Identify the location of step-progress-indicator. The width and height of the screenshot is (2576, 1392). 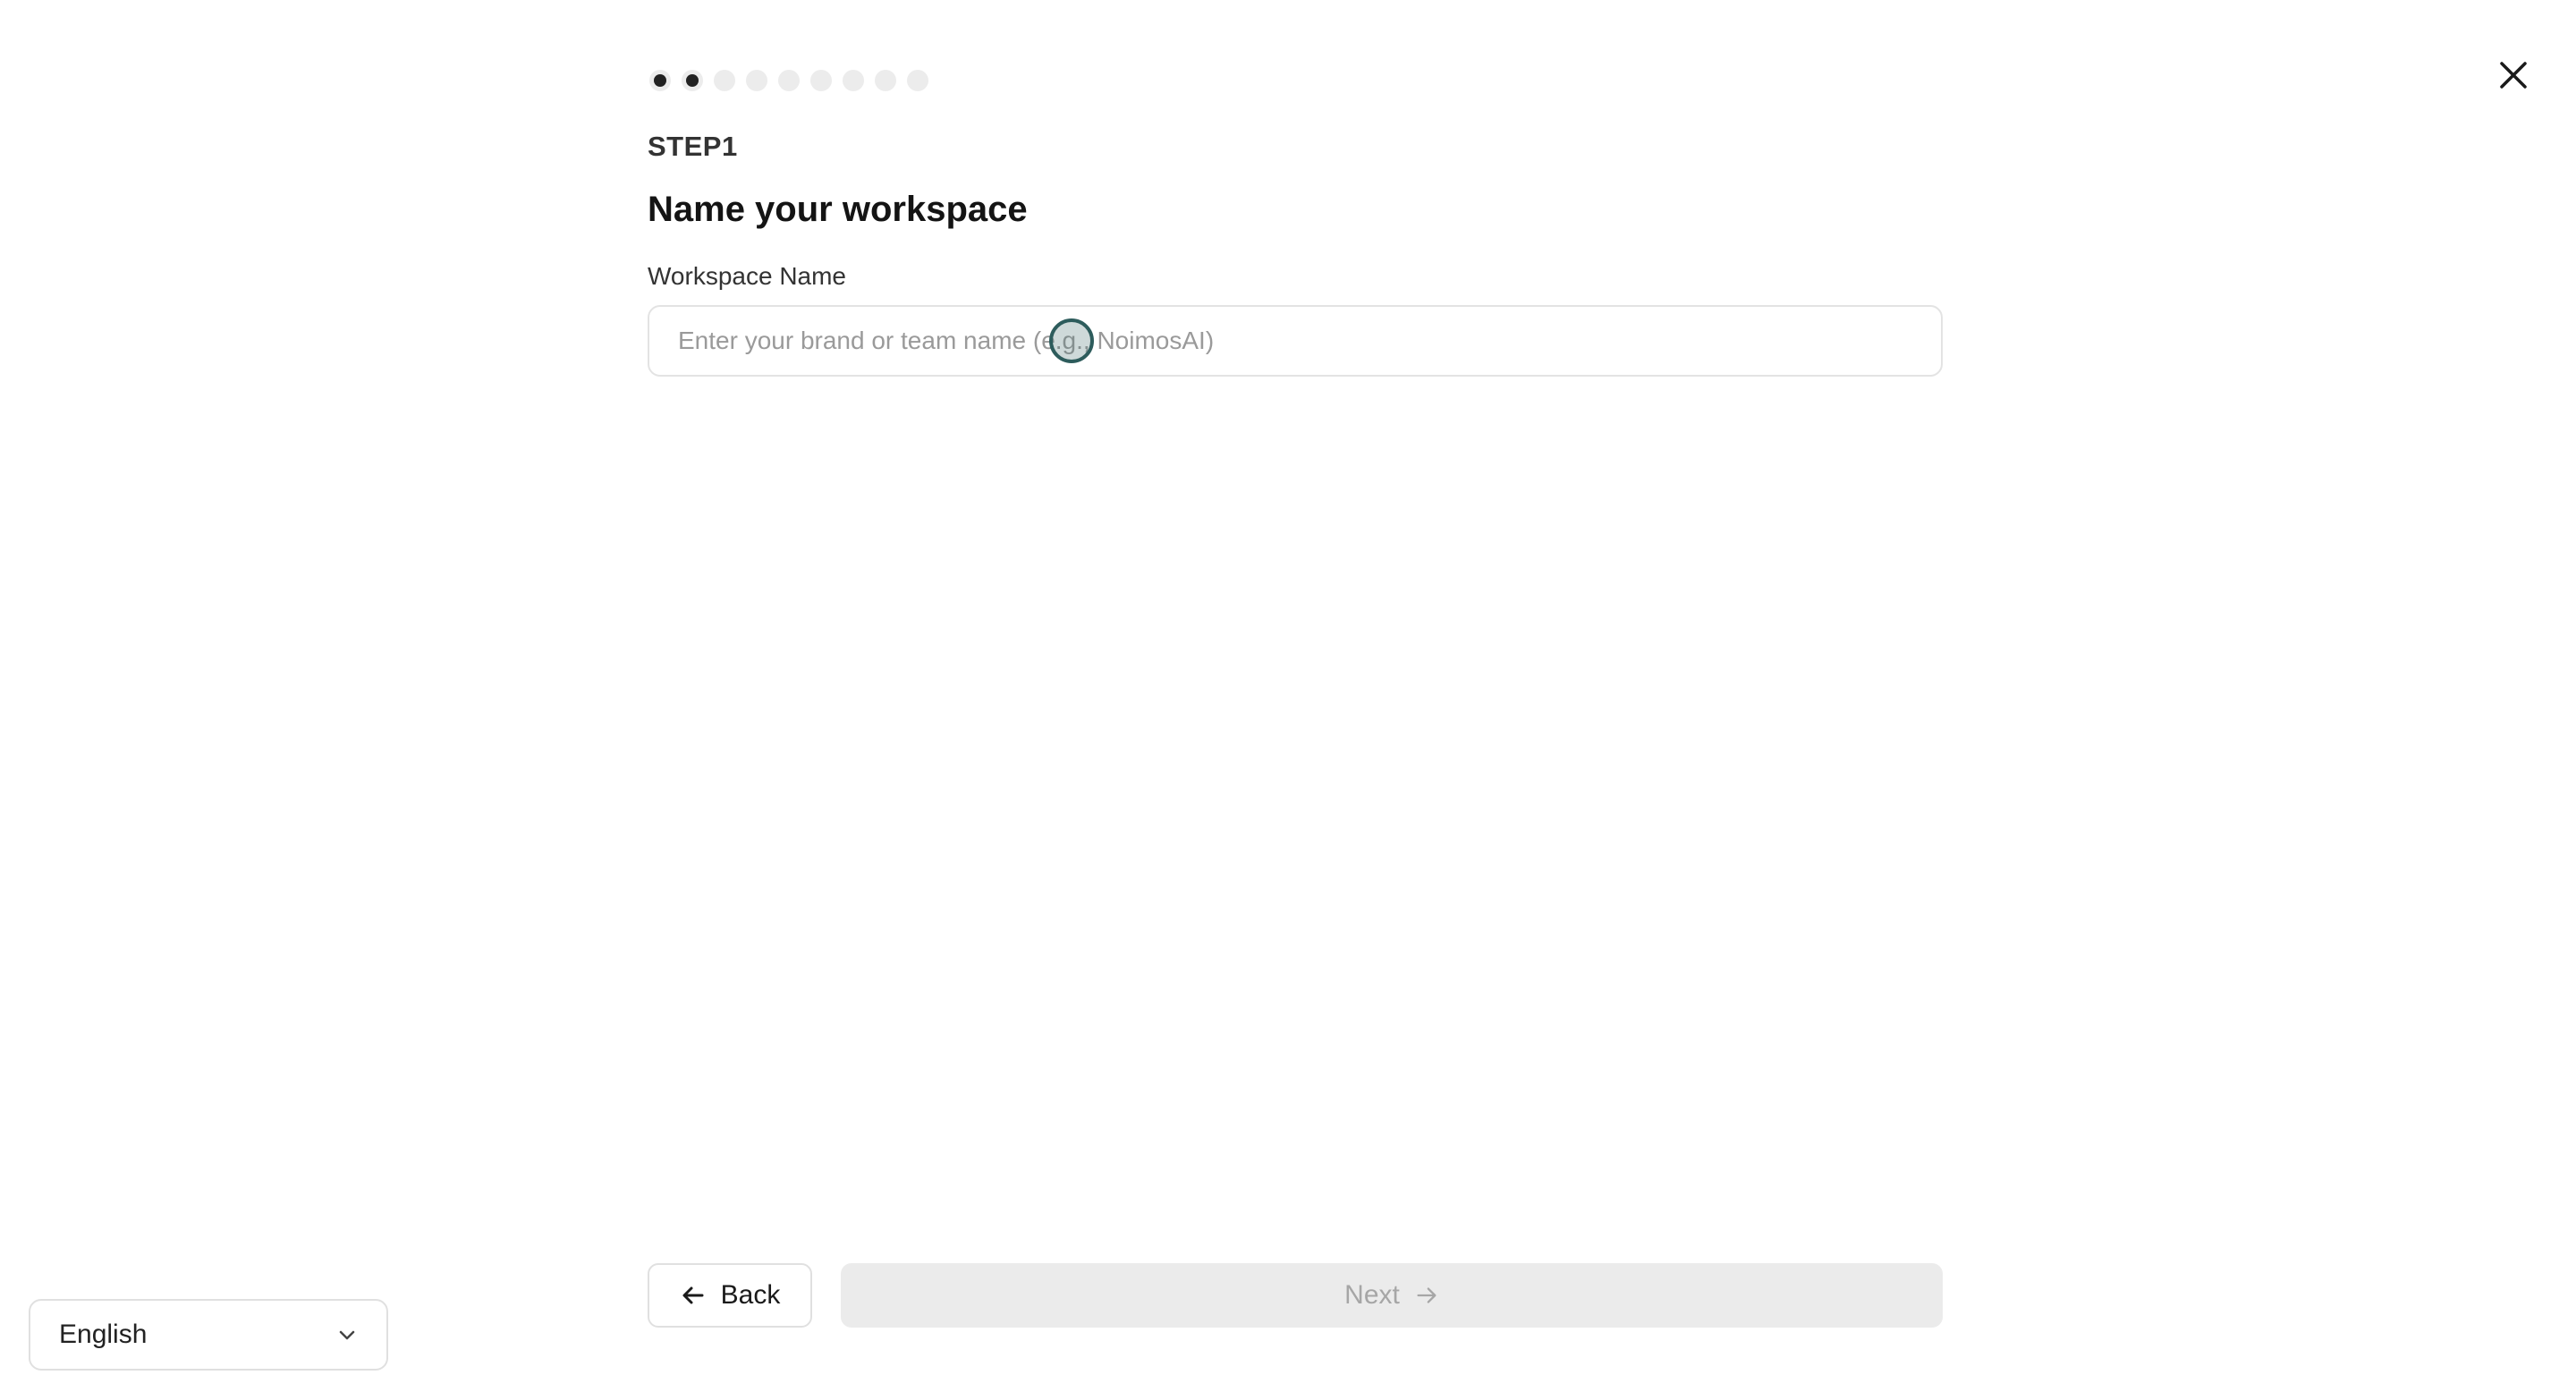
(1296, 80).